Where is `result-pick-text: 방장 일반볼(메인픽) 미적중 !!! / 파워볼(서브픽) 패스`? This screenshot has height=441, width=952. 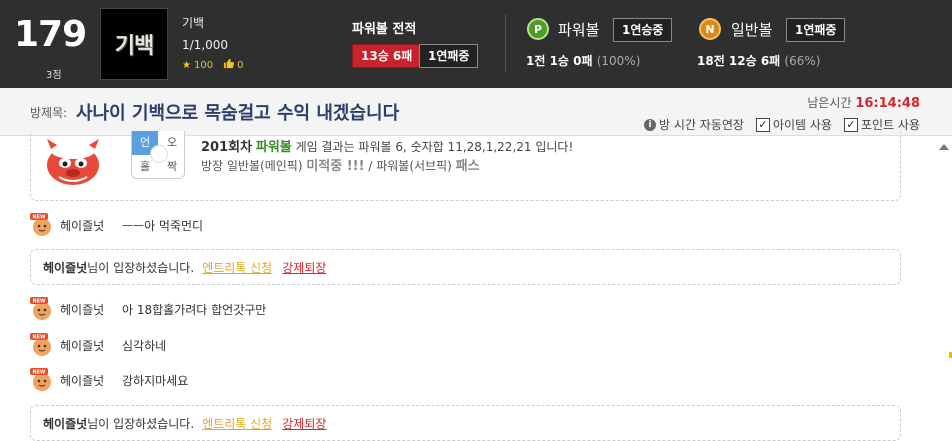
result-pick-text: 방장 일반볼(메인픽) 미적중 !!! / 파워볼(서브픽) 패스 is located at coordinates (340, 166).